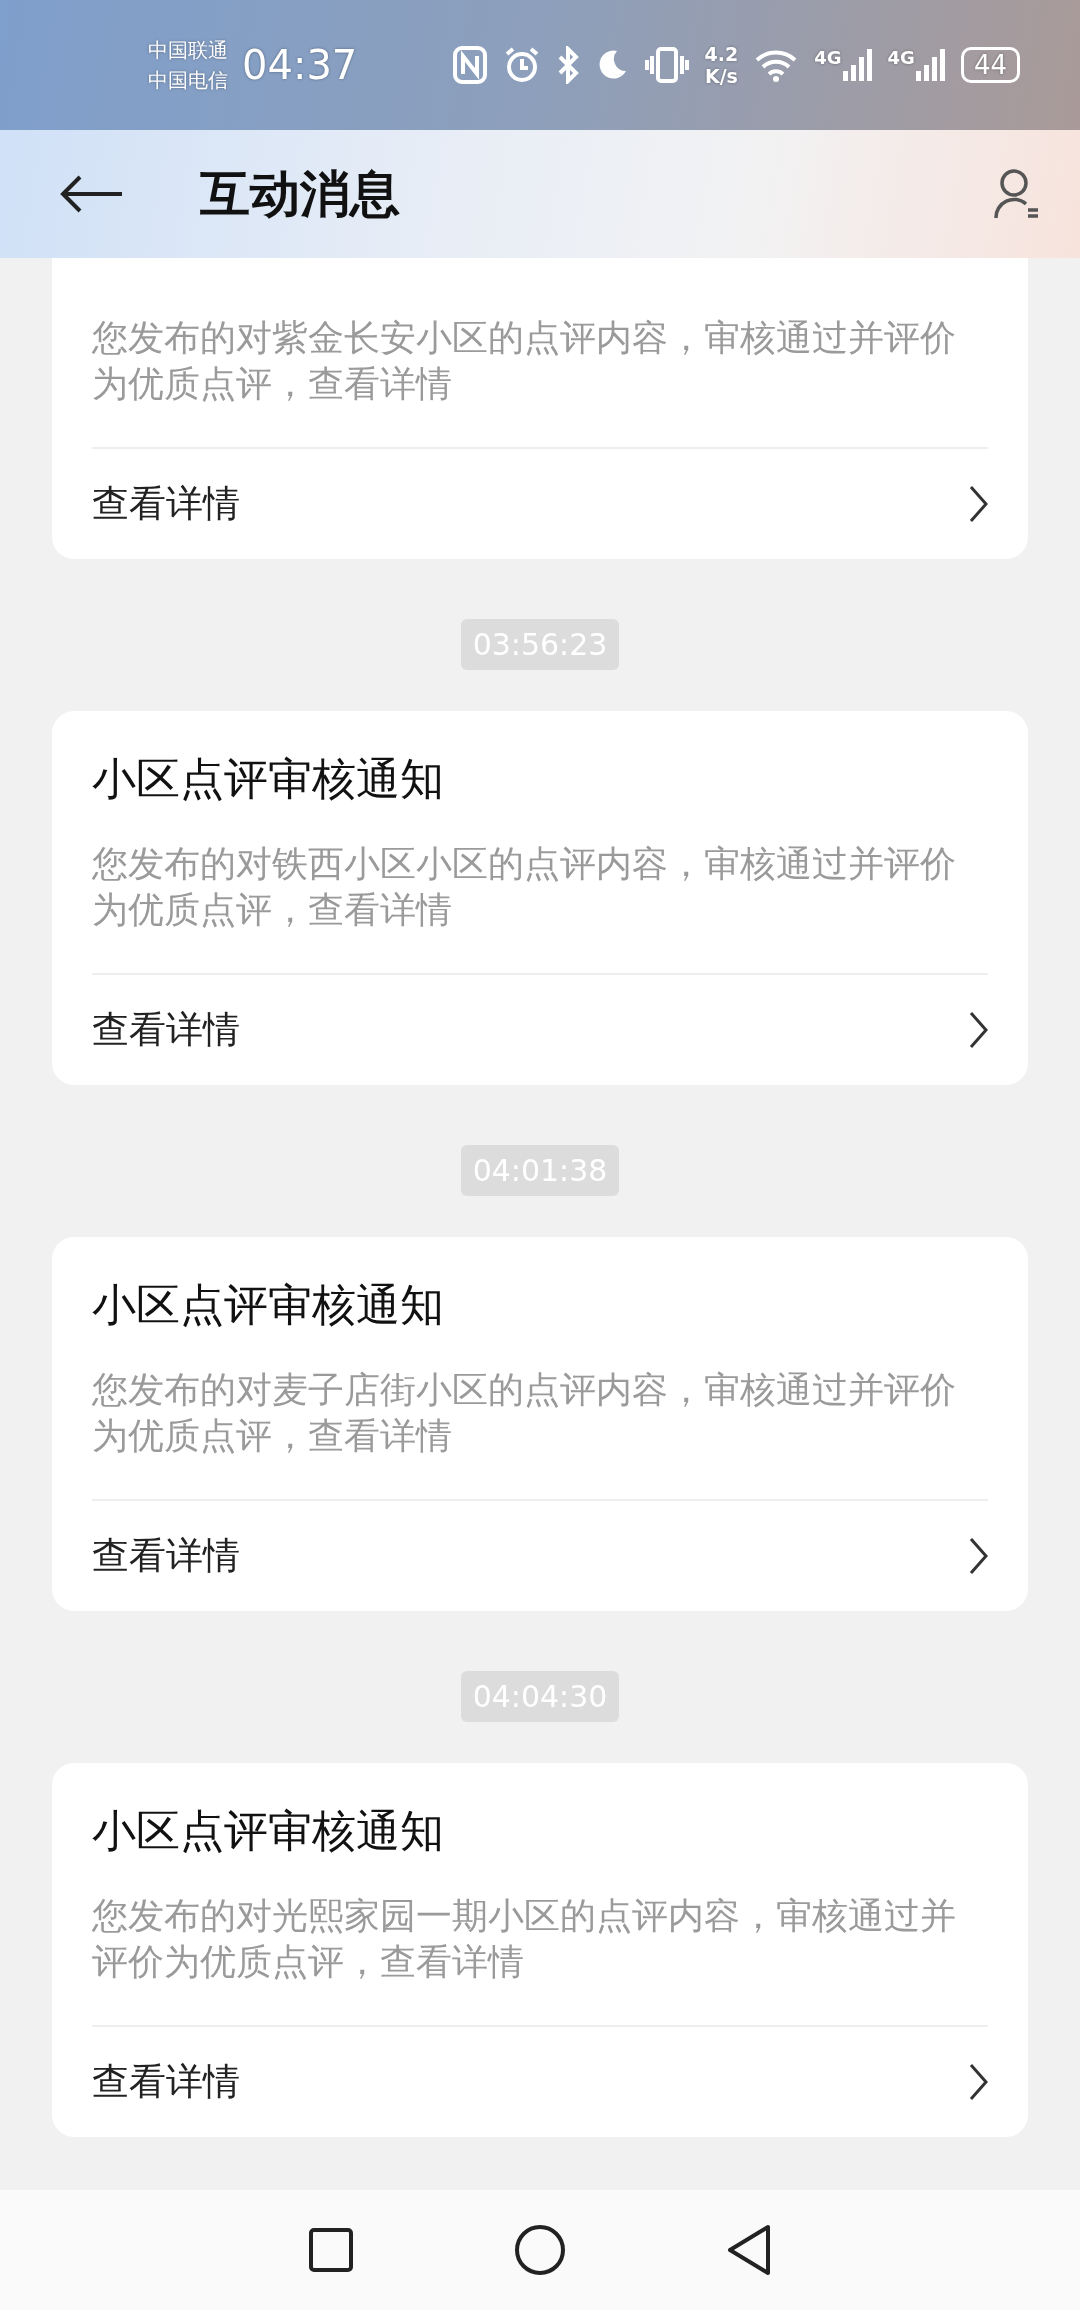  I want to click on home-icon, so click(540, 2250).